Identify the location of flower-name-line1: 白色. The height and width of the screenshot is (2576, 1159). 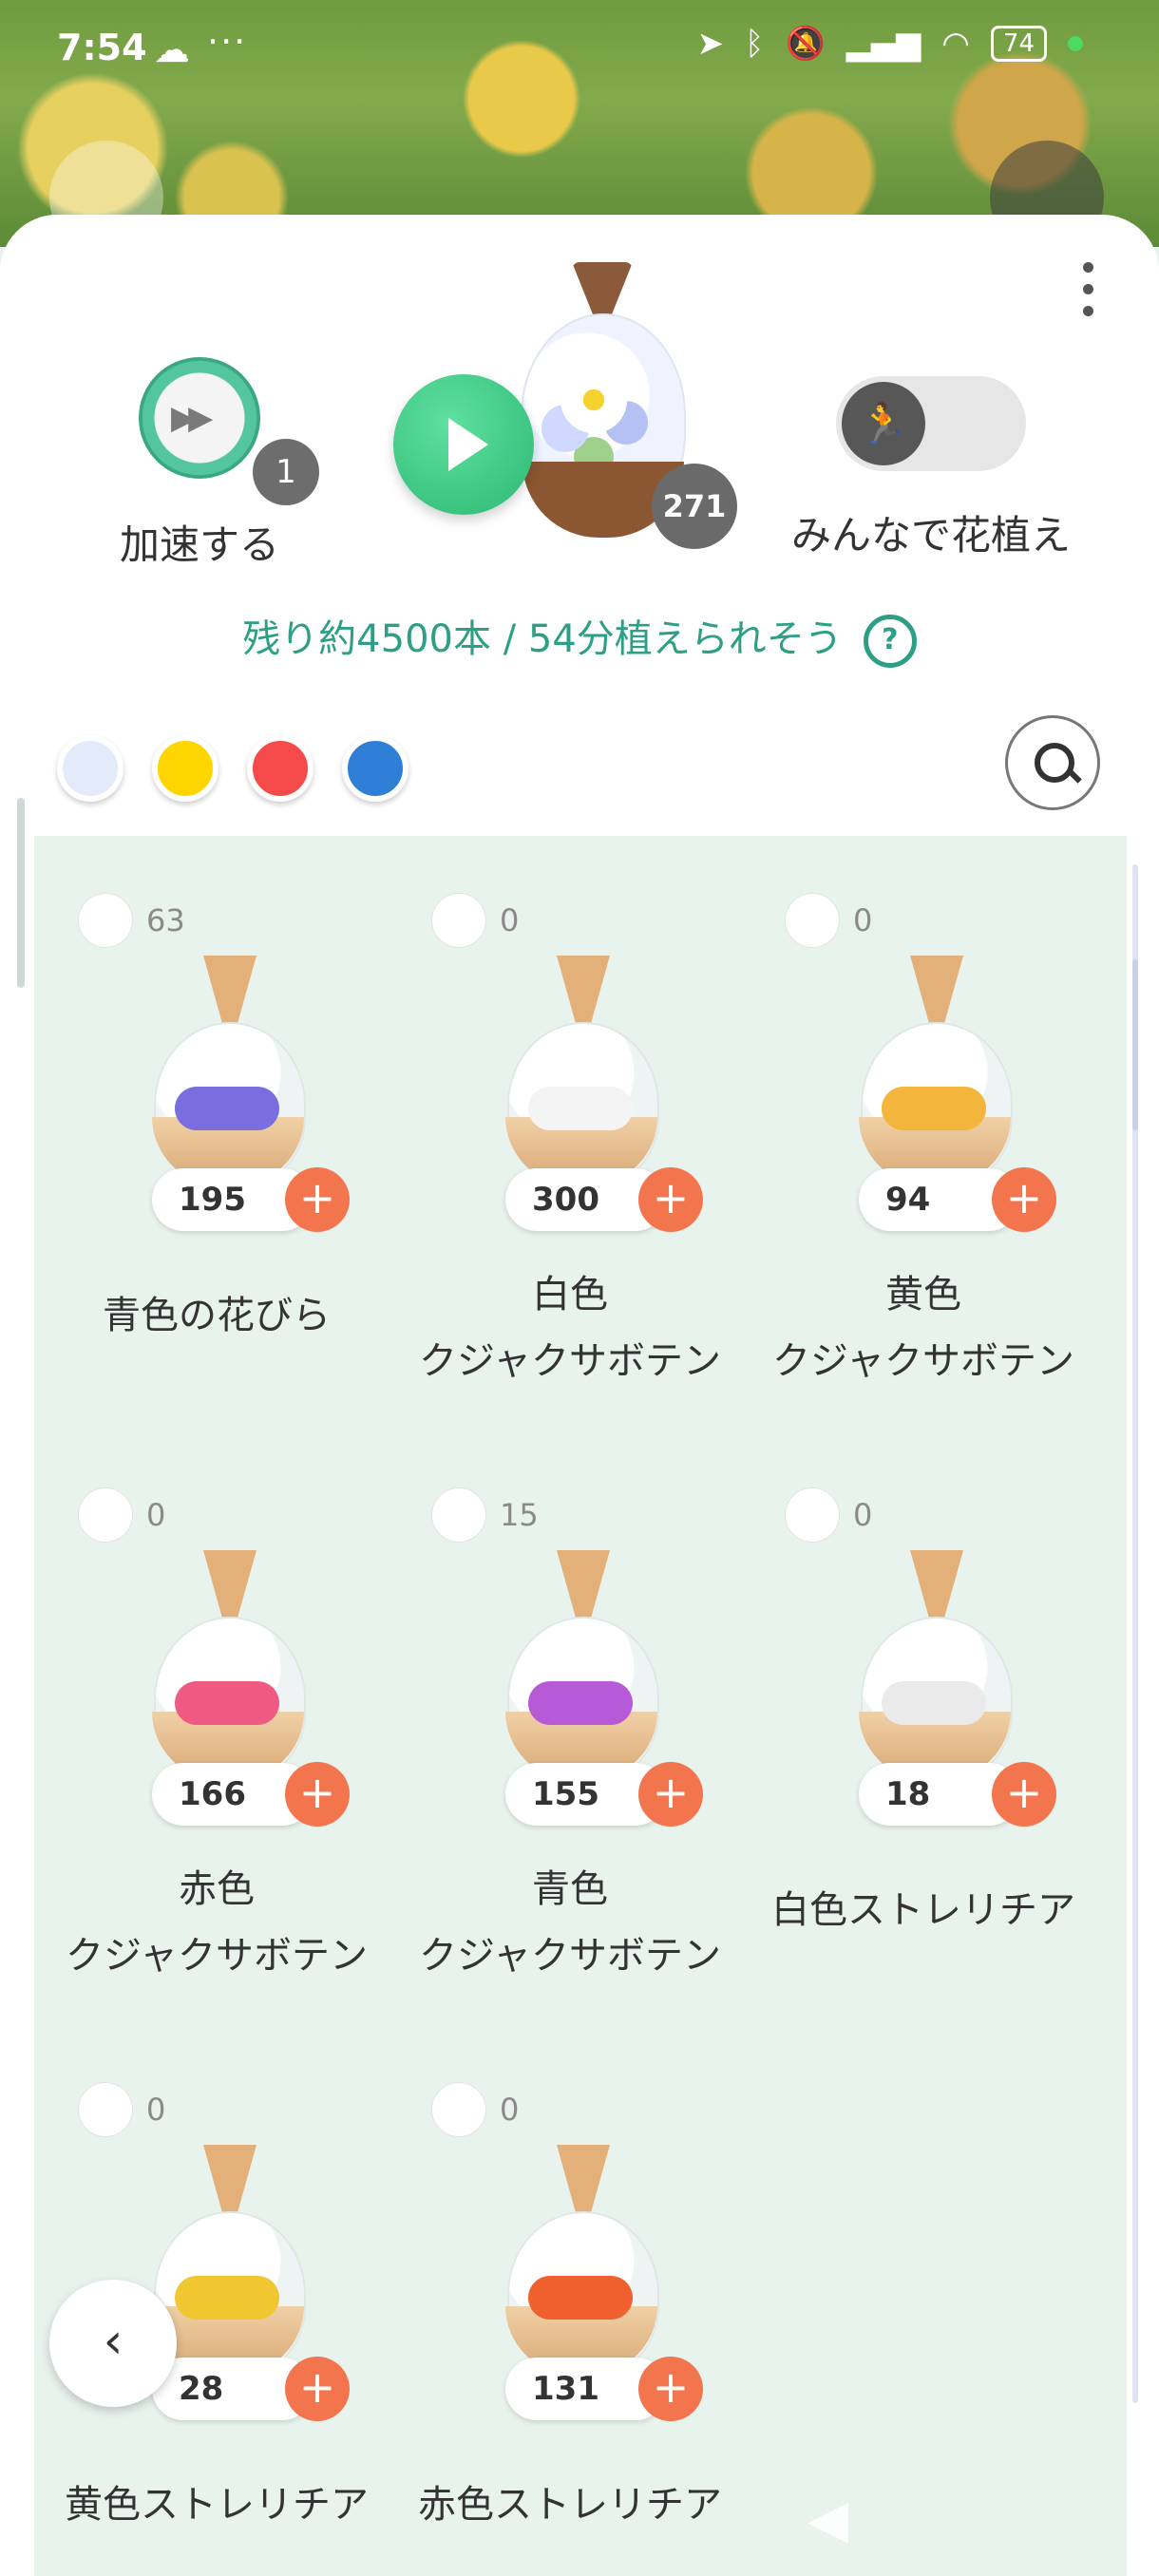
(570, 1294).